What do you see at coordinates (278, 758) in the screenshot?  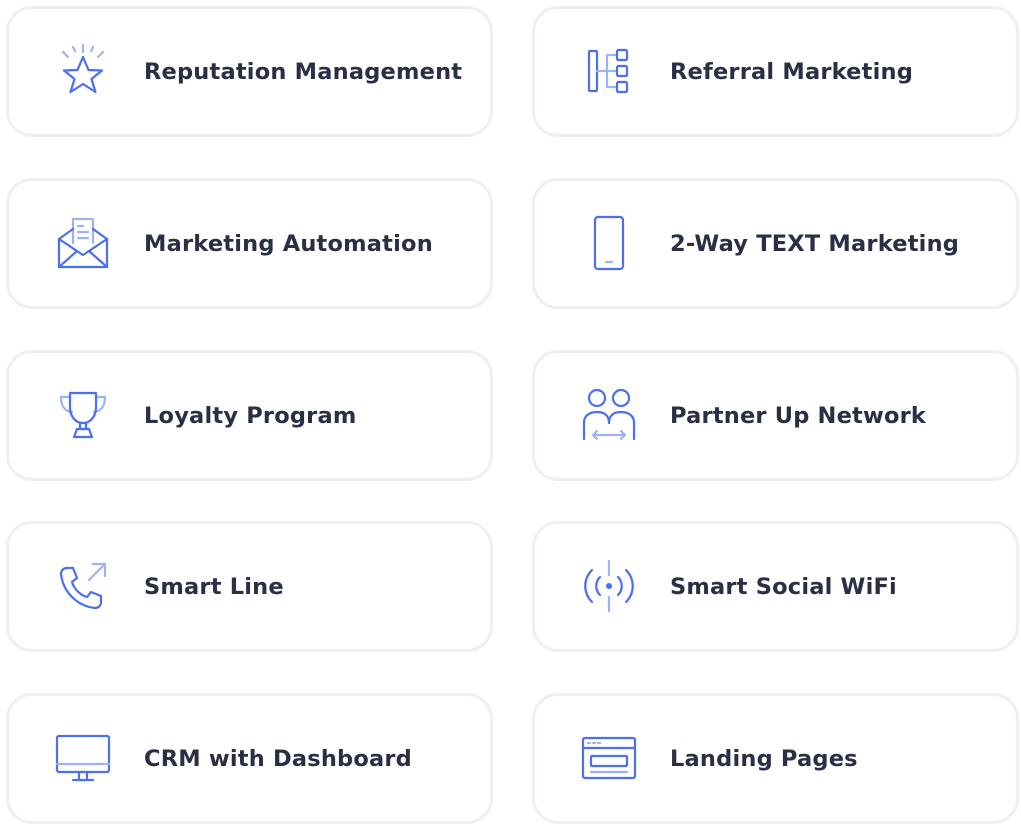 I see `card-label: CRM with Dashboard` at bounding box center [278, 758].